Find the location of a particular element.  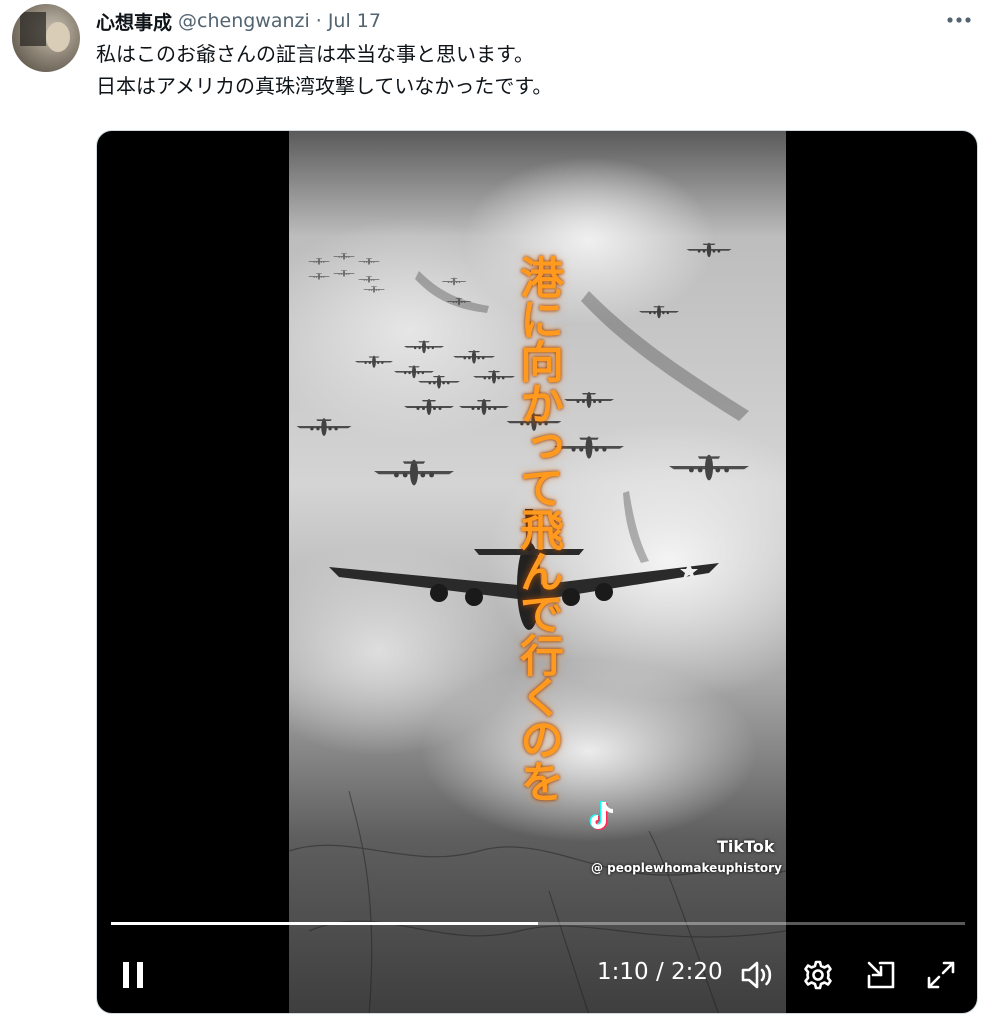

more-horizontal-icon is located at coordinates (959, 20).